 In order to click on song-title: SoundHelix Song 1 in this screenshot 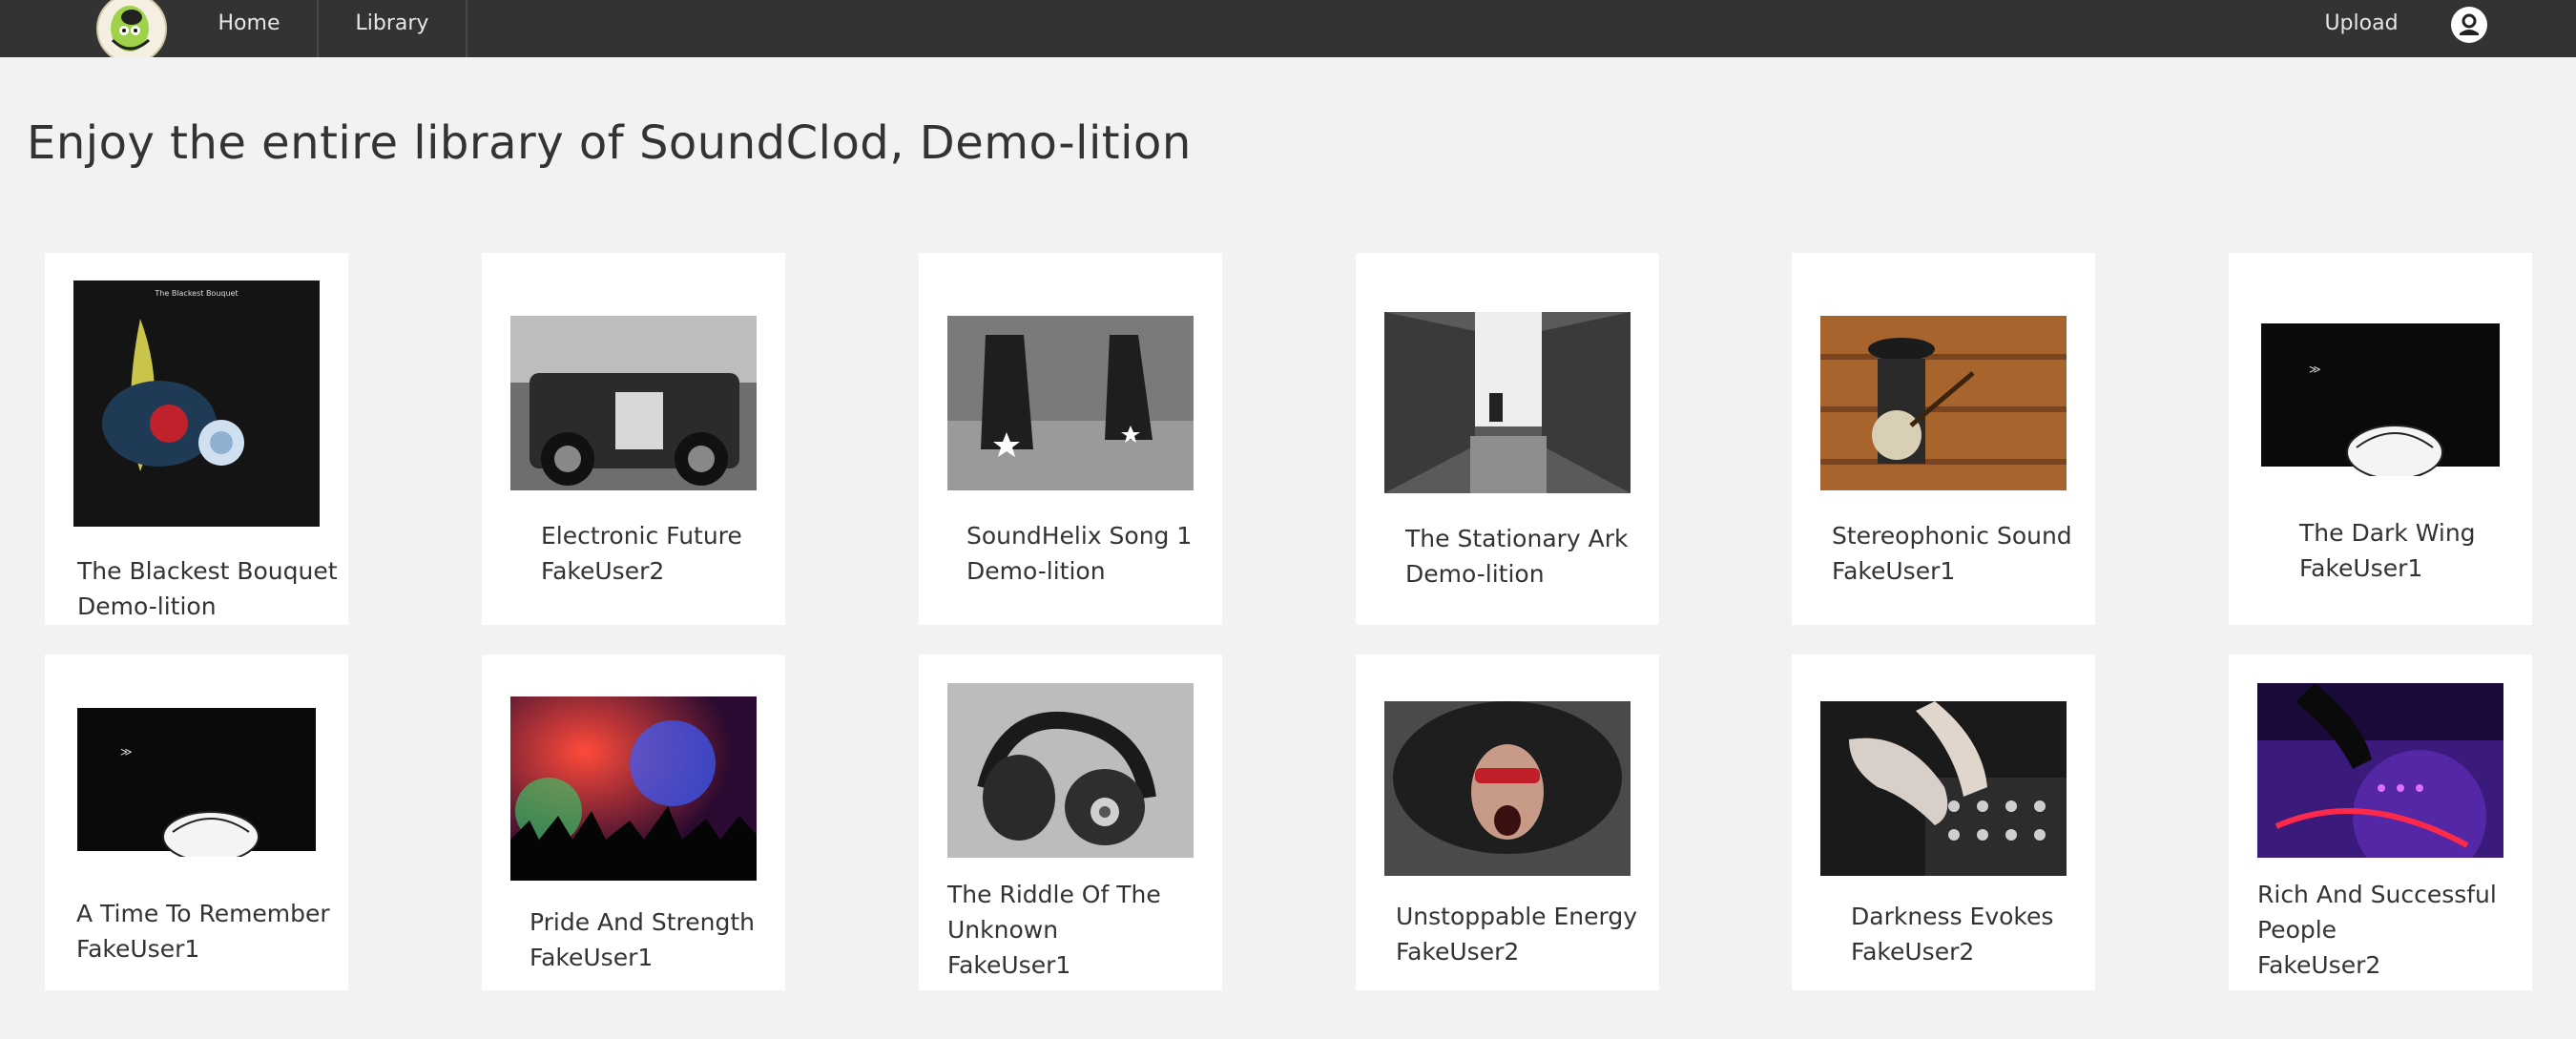, I will do `click(1079, 536)`.